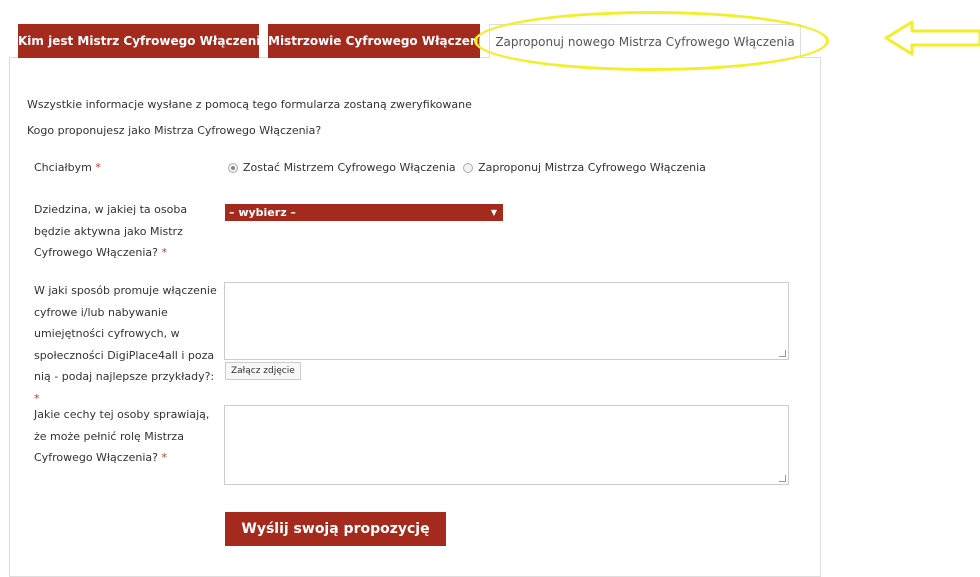 This screenshot has width=980, height=577. What do you see at coordinates (146, 41) in the screenshot?
I see `tab-who-is-champion: Kim jest Mistrz Cyfrowego Włączenia?` at bounding box center [146, 41].